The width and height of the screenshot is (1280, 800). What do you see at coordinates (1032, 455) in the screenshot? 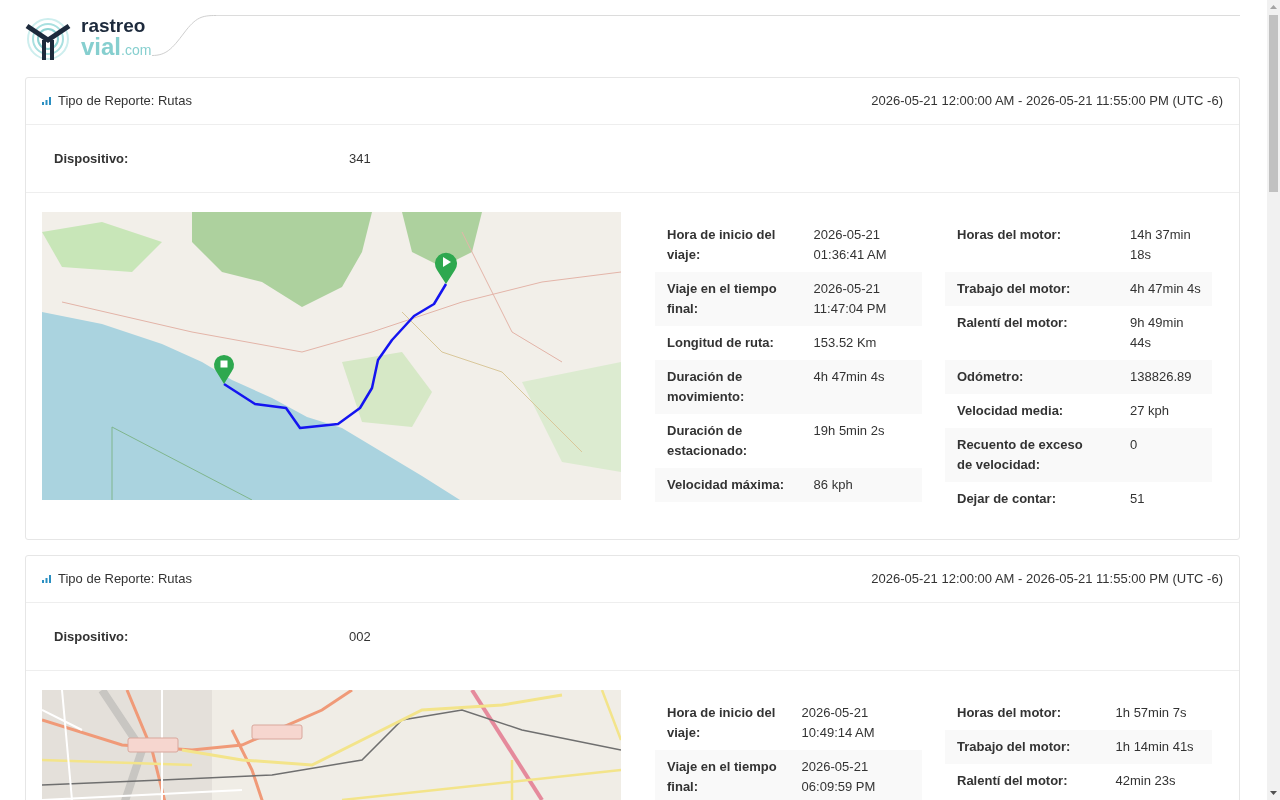
I see `stat-label: Recuento de exceso de velocidad:` at bounding box center [1032, 455].